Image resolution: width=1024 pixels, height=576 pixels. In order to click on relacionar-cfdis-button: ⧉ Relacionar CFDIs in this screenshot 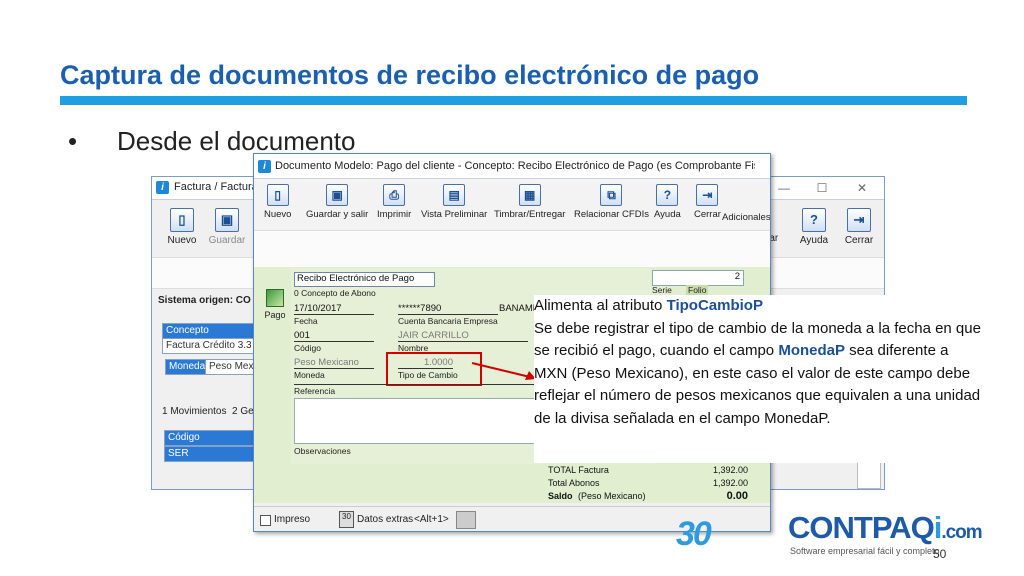, I will do `click(611, 202)`.